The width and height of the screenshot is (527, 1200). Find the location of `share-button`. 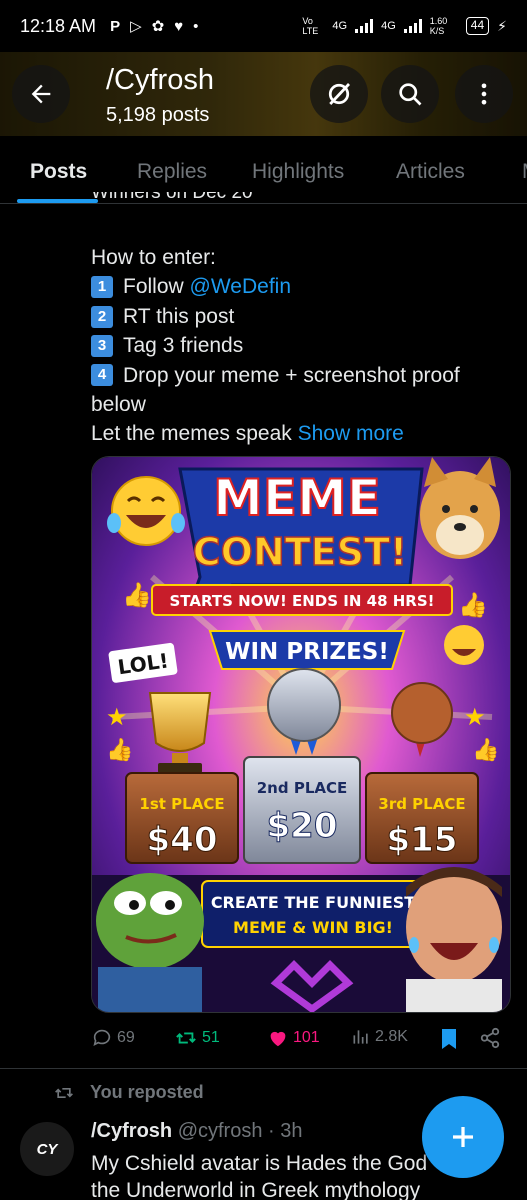

share-button is located at coordinates (490, 1038).